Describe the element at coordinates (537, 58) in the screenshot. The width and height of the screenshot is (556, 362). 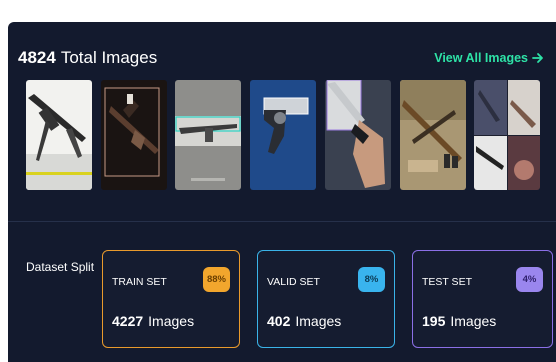
I see `arrow-right-icon` at that location.